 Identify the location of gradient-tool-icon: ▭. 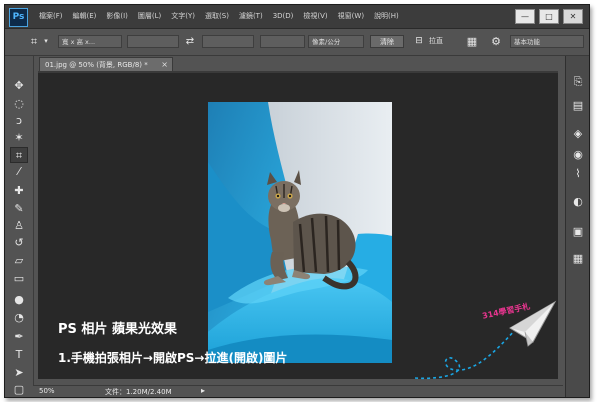
(19, 279).